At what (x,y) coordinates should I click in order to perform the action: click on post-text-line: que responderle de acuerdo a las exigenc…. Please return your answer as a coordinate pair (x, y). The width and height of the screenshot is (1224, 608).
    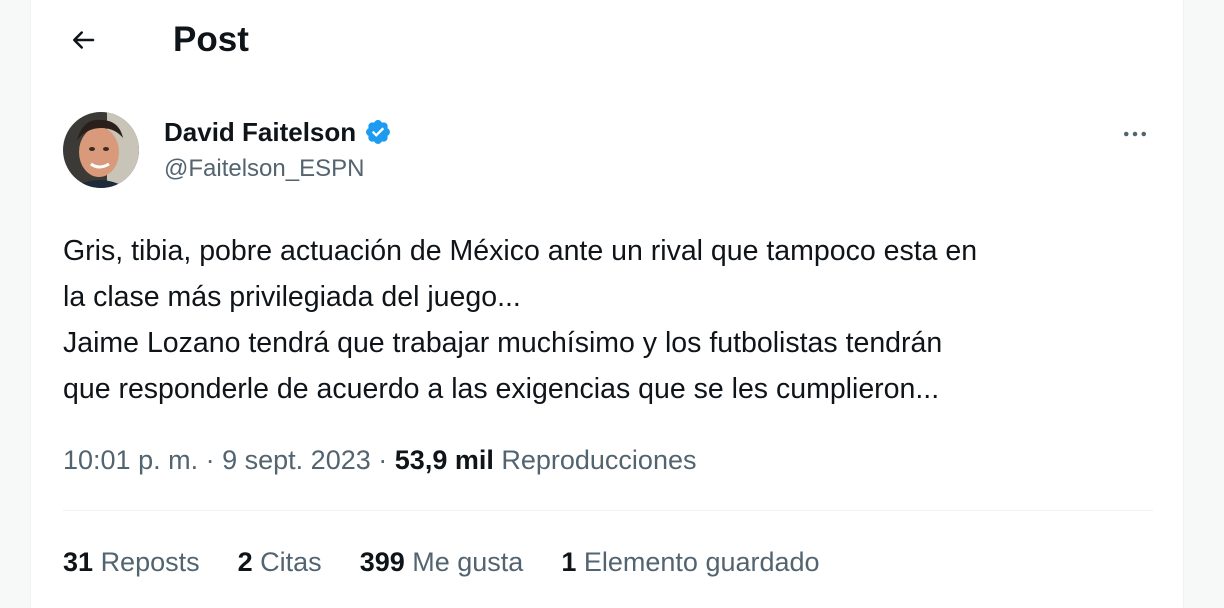
    Looking at the image, I should click on (501, 389).